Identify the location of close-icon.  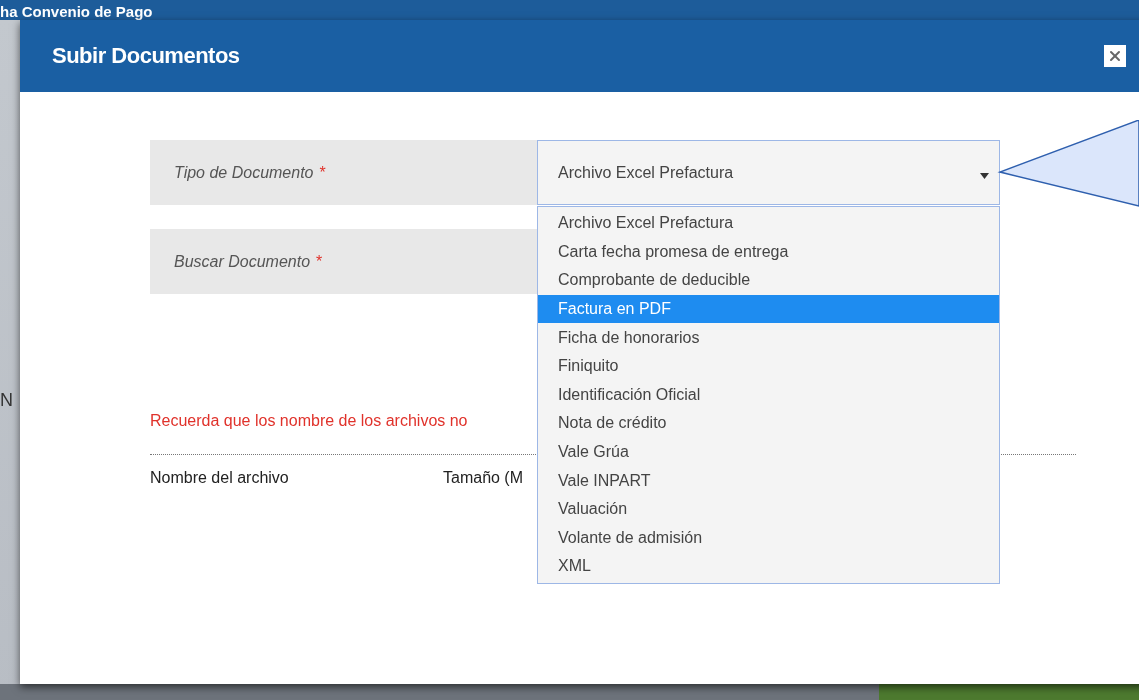
(1115, 56).